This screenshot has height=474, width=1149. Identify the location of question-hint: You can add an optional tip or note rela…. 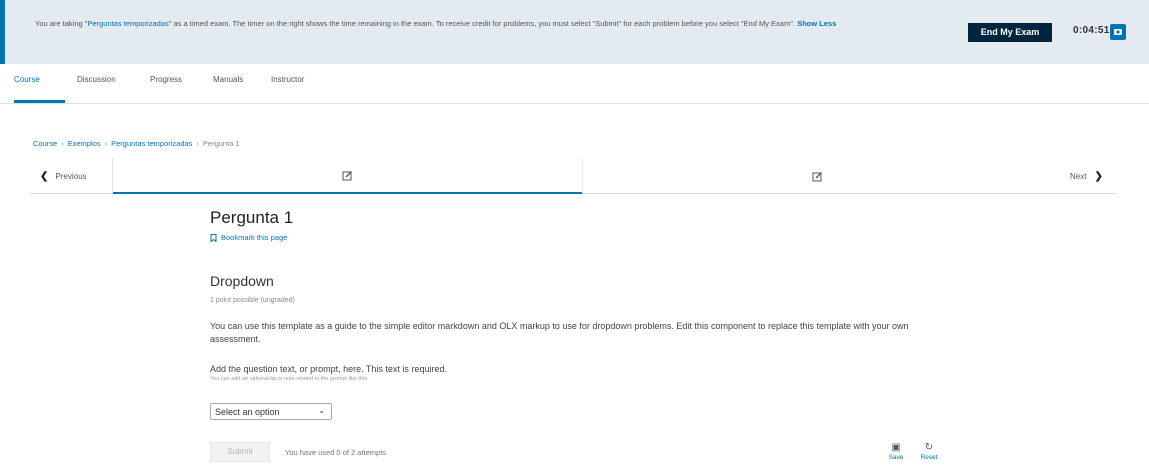
(289, 379).